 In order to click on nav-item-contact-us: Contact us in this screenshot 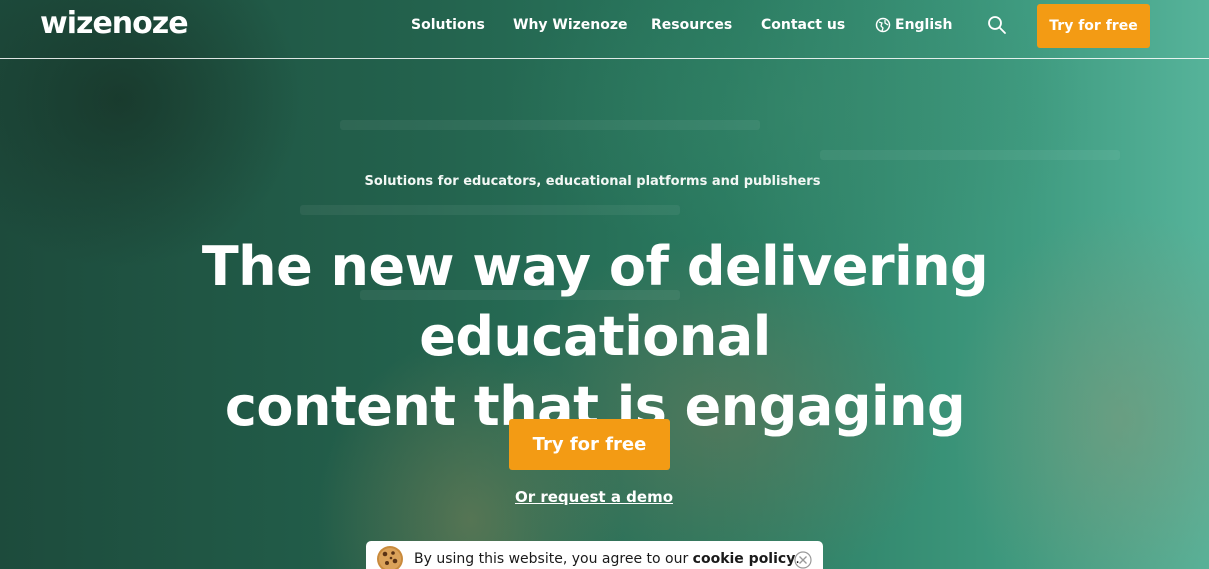, I will do `click(803, 25)`.